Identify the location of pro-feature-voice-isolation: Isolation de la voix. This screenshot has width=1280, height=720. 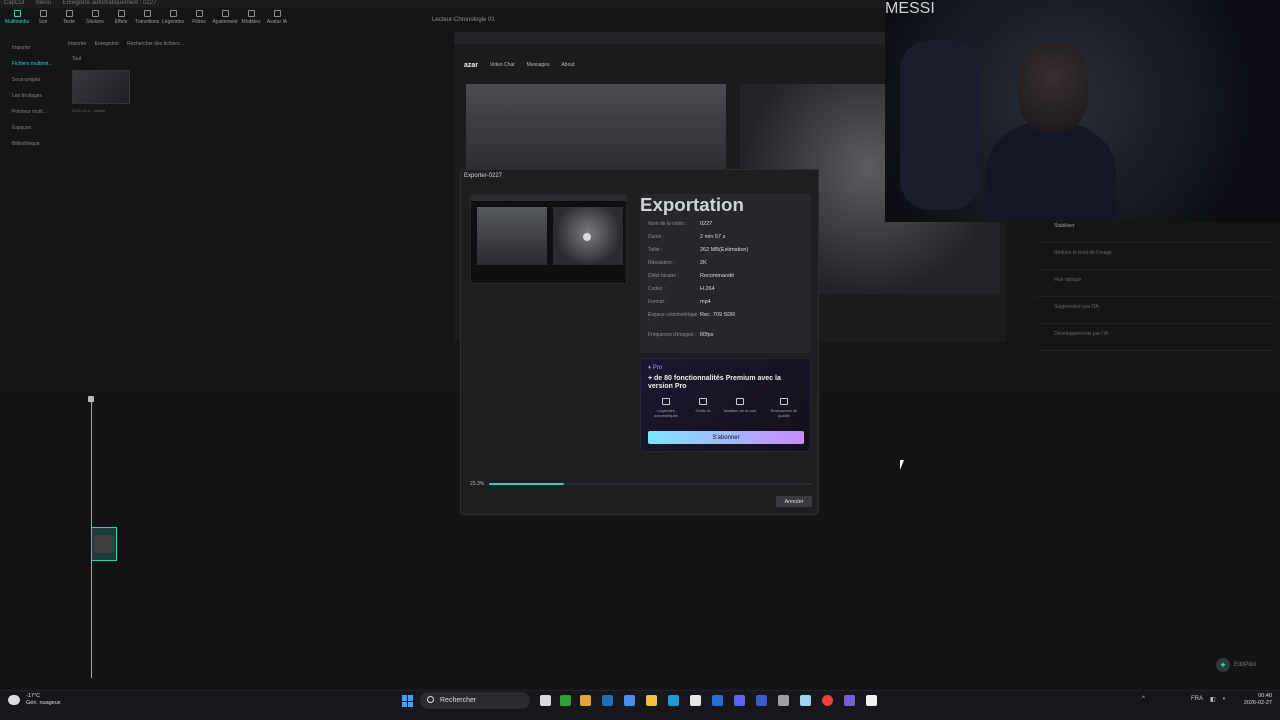
(740, 405).